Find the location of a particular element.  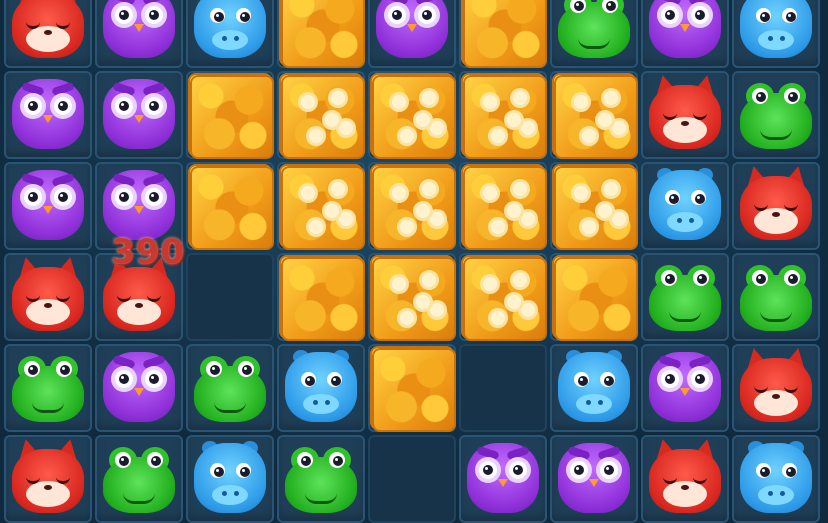

fox-nose is located at coordinates (685, 123).